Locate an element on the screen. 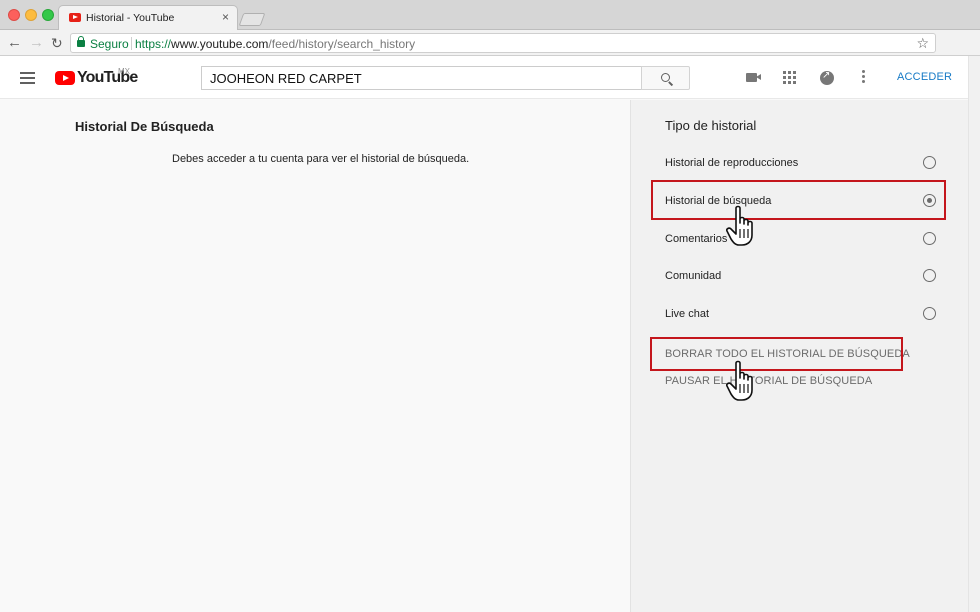 The image size is (980, 612). search-button is located at coordinates (665, 78).